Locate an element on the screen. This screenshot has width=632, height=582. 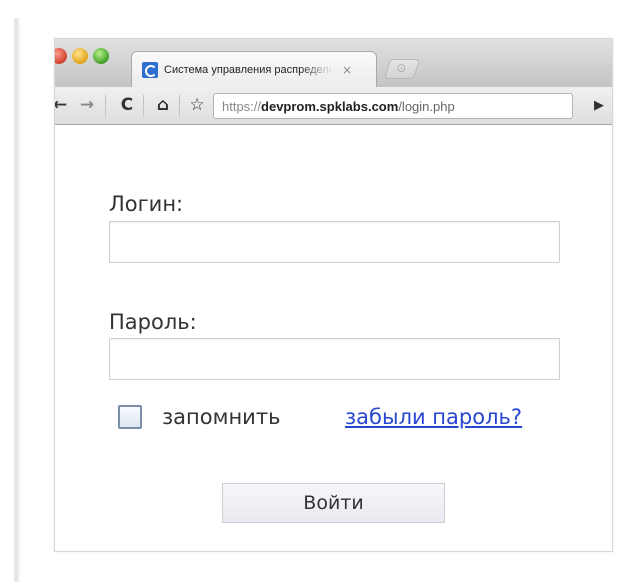
login-button: Войти is located at coordinates (333, 503).